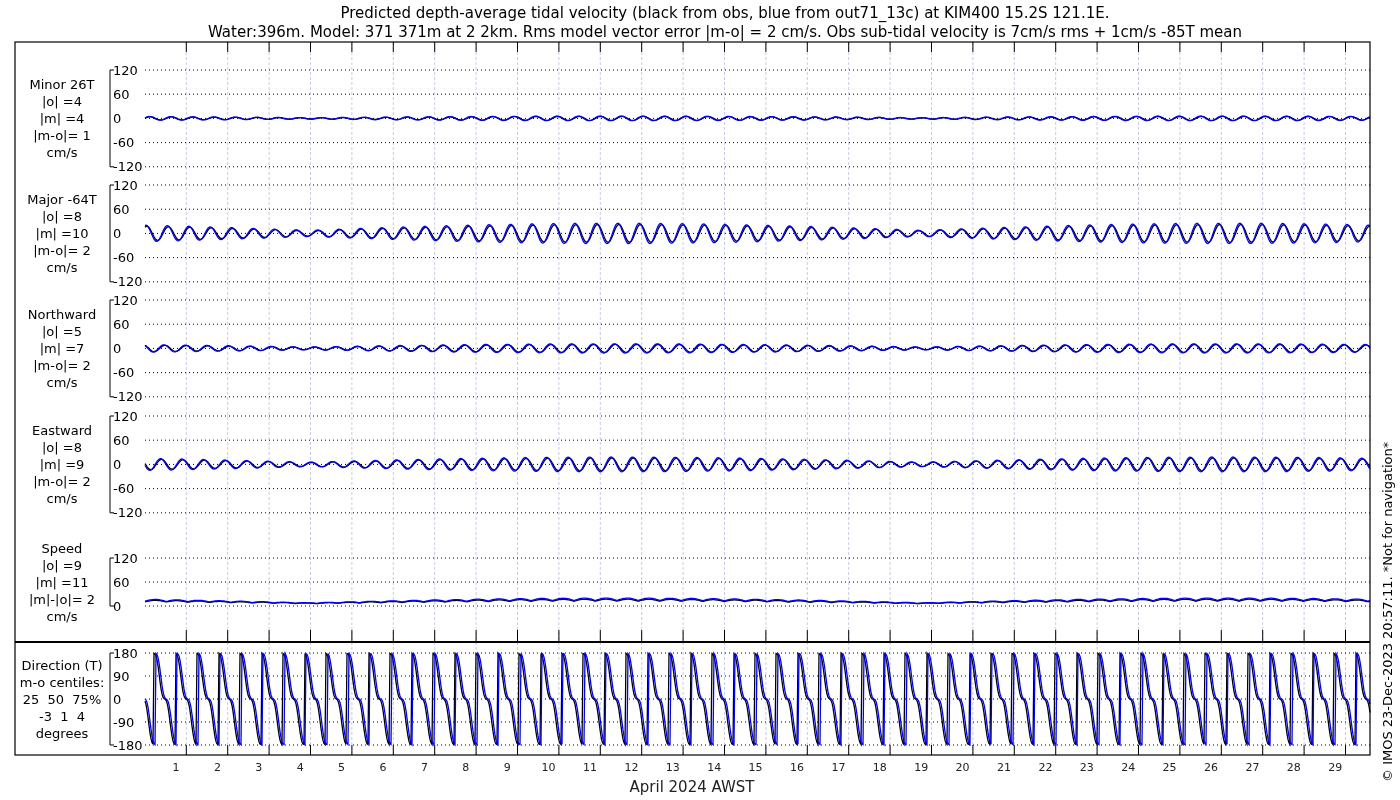 This screenshot has width=1400, height=800. I want to click on day-label: 14, so click(714, 767).